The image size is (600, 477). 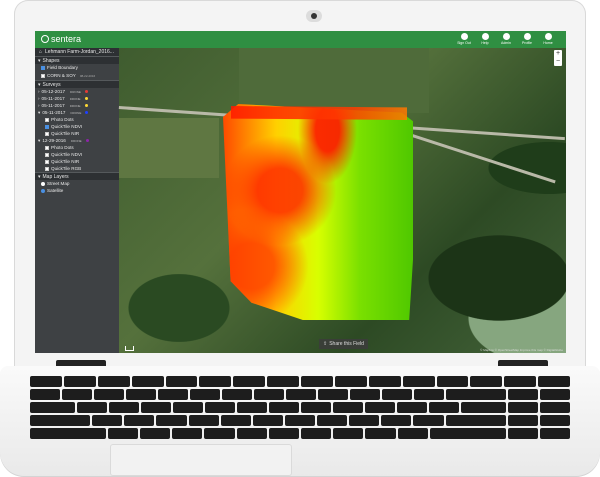 I want to click on survey-item: ▾ 12-29-2016 DRONE, so click(x=77, y=140).